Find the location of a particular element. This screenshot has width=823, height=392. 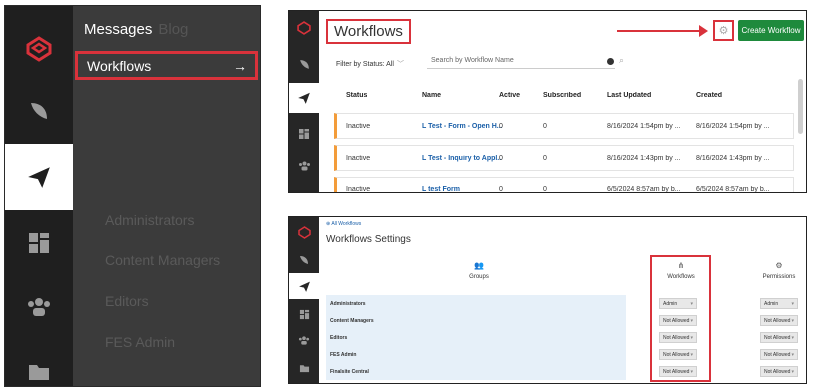

col-created: Created is located at coordinates (709, 95).